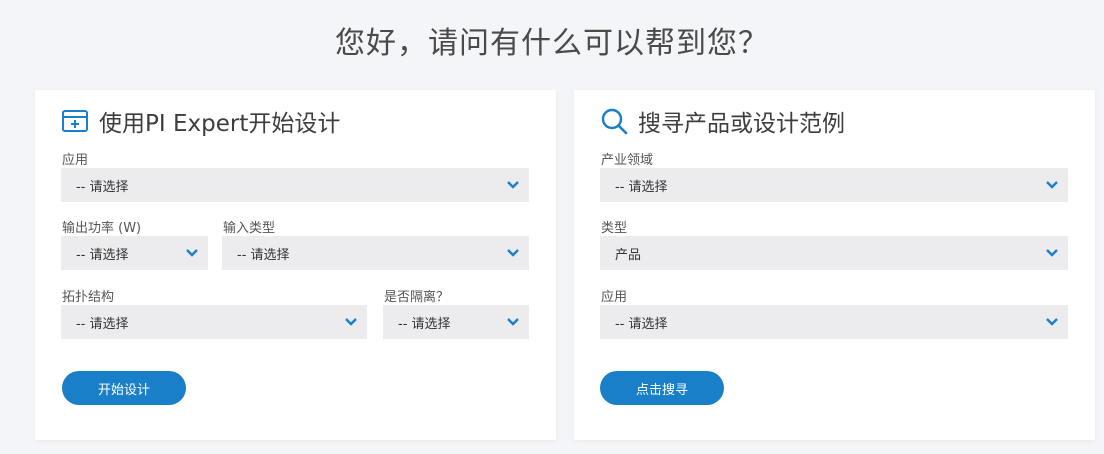  I want to click on industry-label: 产业领域, so click(627, 160).